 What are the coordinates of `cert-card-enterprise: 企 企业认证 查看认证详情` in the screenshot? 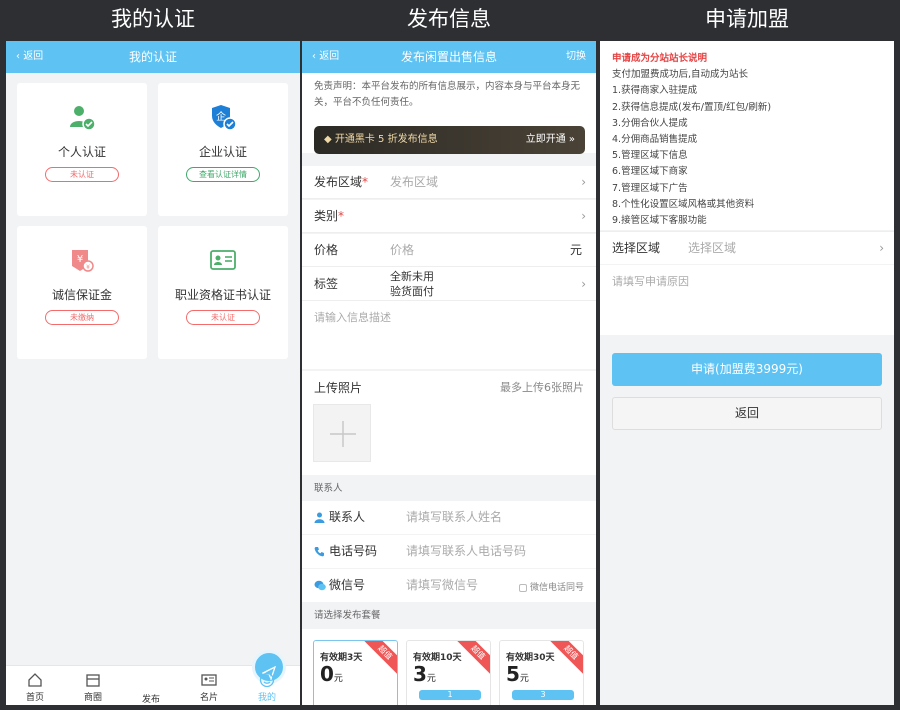 It's located at (223, 149).